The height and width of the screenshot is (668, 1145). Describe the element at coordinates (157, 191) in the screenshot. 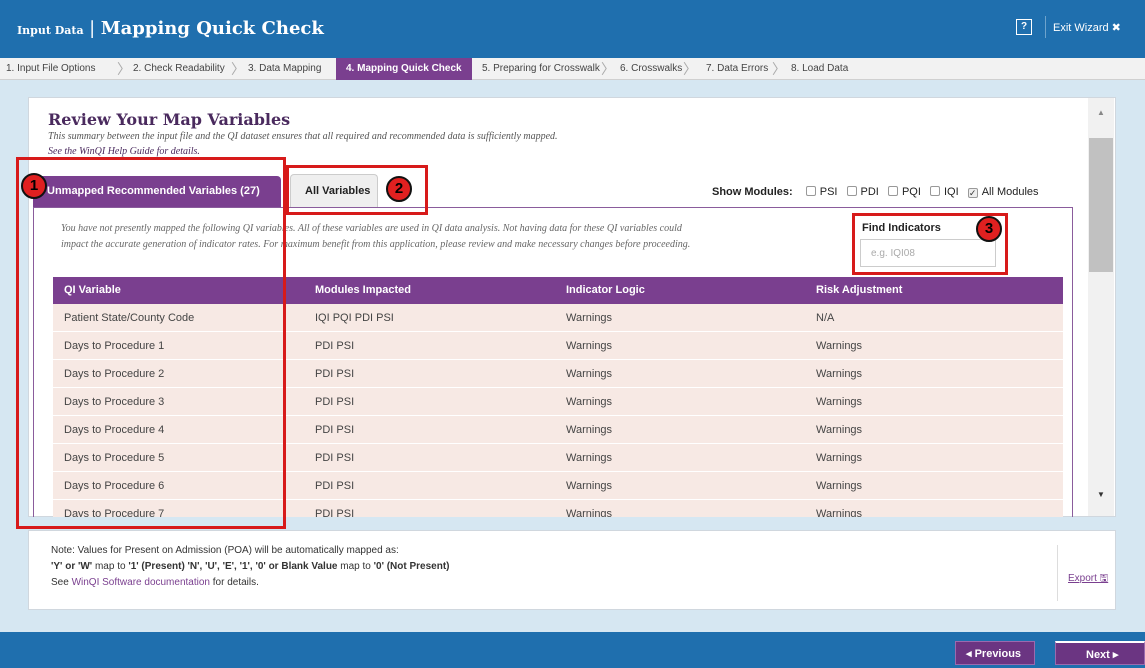

I see `tab-unmapped-recommended: Unmapped Recommended Variables (27)` at that location.